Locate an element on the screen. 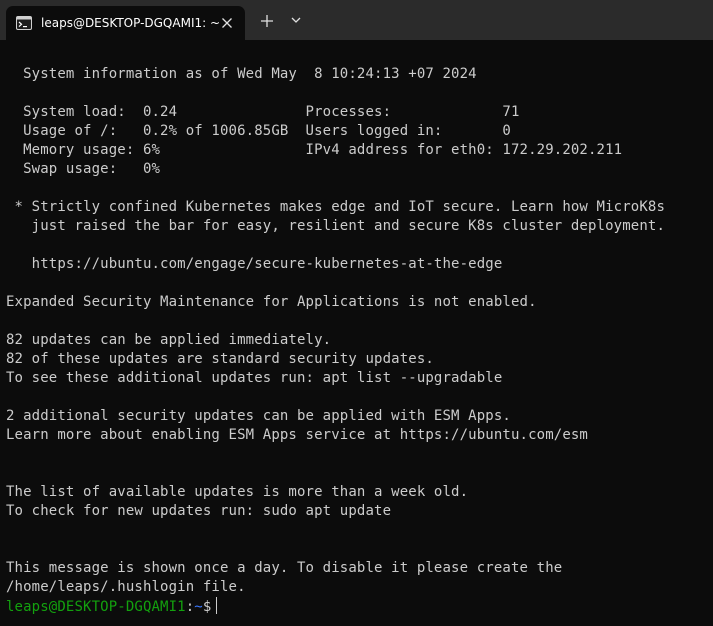  text-cursor is located at coordinates (217, 605).